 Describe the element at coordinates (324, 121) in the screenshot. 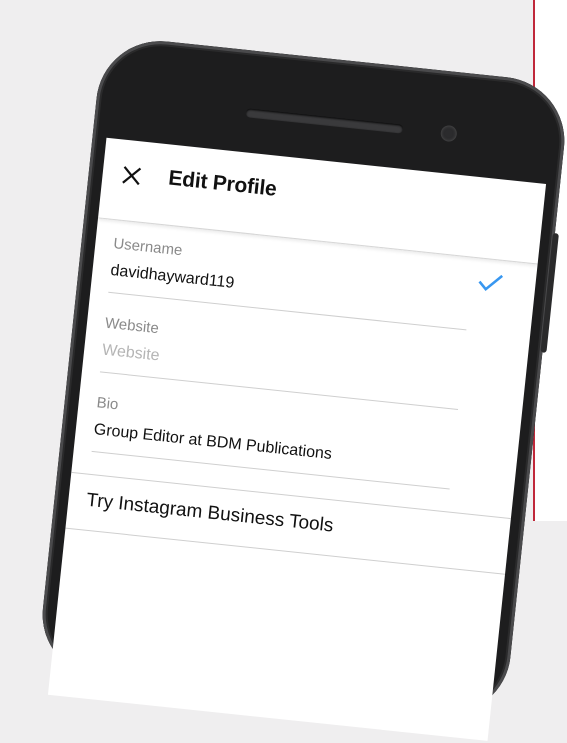

I see `earpiece-speaker` at that location.